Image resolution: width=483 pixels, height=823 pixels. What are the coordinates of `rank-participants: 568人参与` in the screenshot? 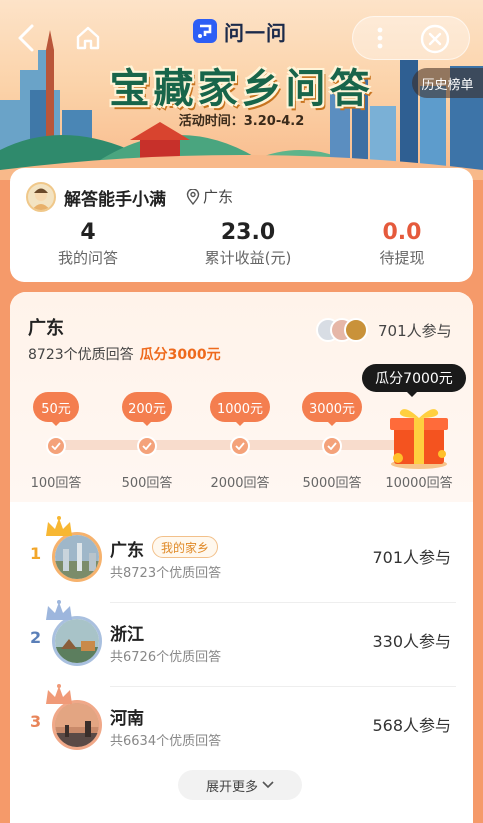 It's located at (411, 725).